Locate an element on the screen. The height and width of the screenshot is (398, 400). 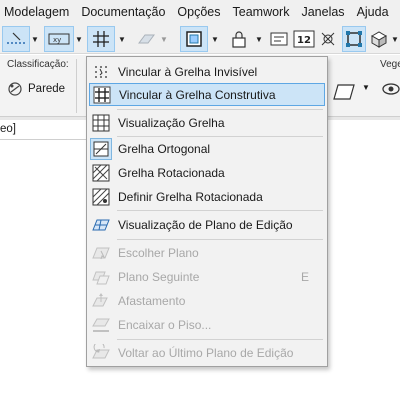
3d-view-dropdown: ▼ is located at coordinates (395, 39).